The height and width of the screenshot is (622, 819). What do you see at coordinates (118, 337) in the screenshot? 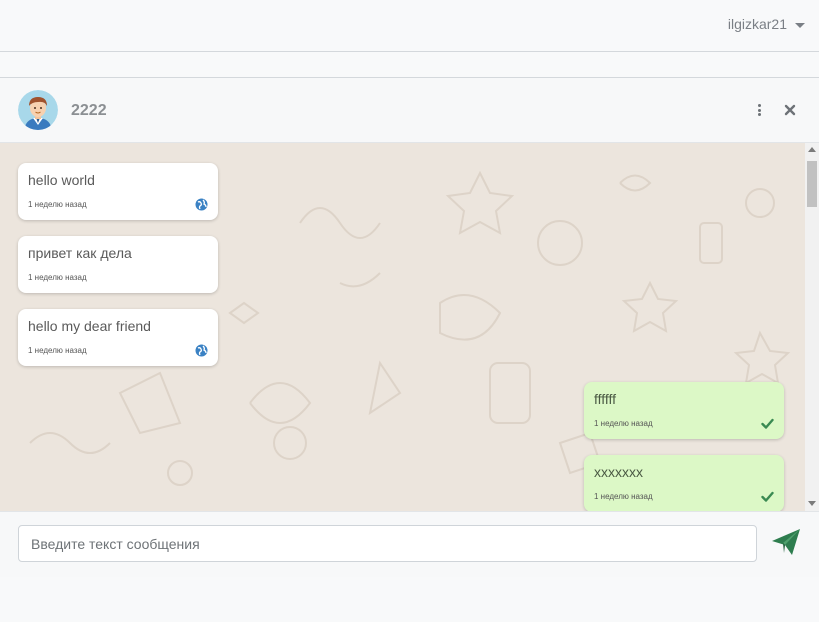
I see `message-bubble-incoming: hello my dear friend 1 неделю назад` at bounding box center [118, 337].